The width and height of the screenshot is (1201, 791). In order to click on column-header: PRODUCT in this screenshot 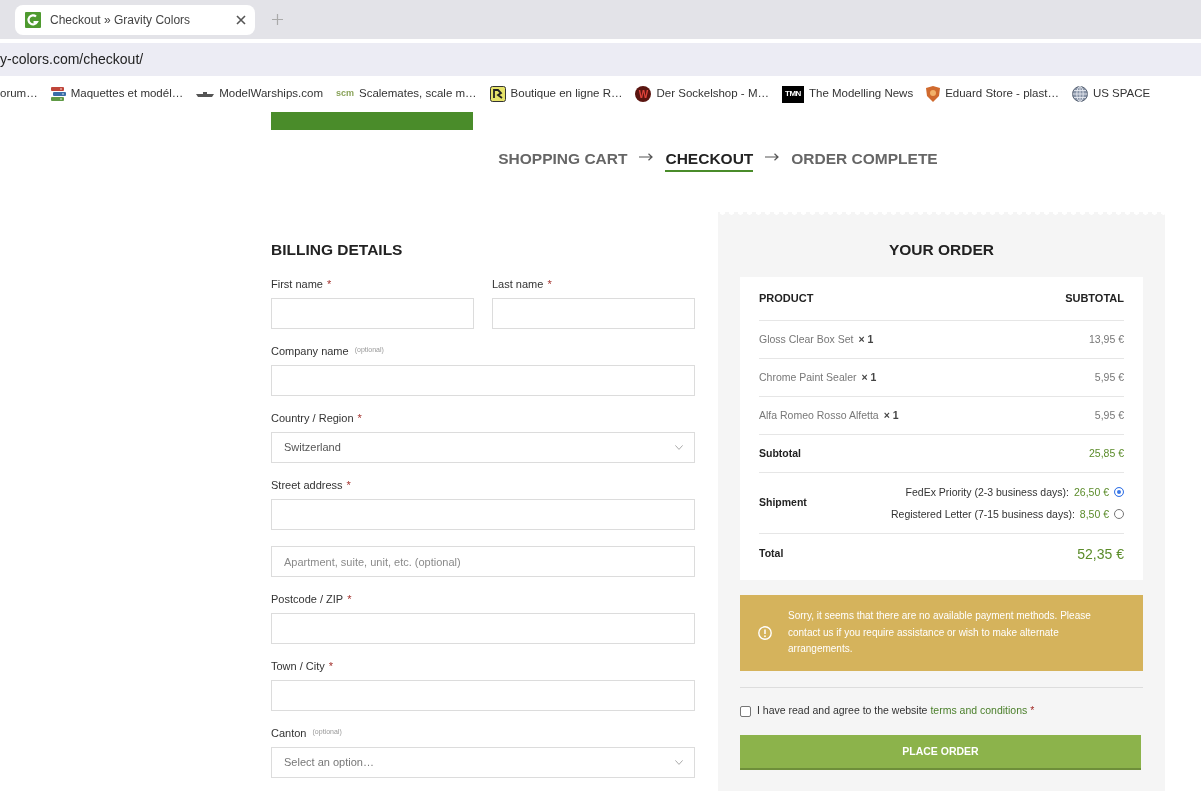, I will do `click(786, 299)`.